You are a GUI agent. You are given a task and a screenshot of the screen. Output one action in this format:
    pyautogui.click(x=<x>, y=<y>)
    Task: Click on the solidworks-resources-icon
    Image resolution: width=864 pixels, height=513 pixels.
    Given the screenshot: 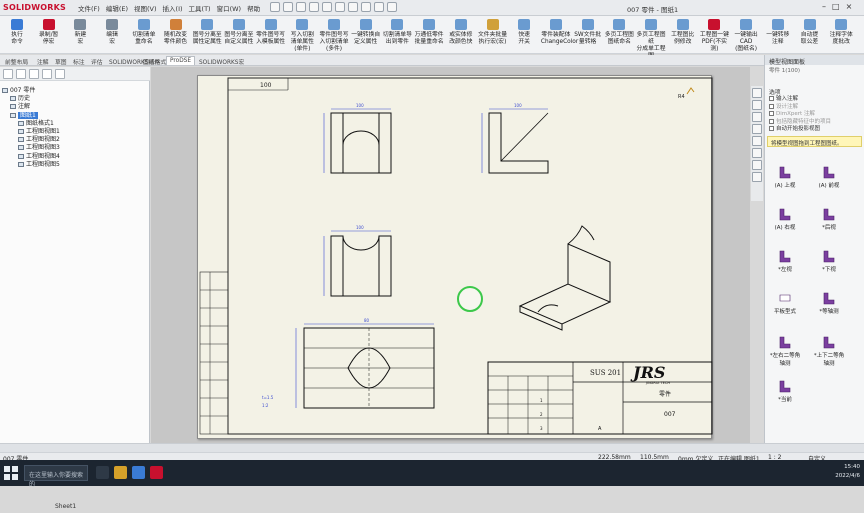 What is the action you would take?
    pyautogui.click(x=757, y=177)
    